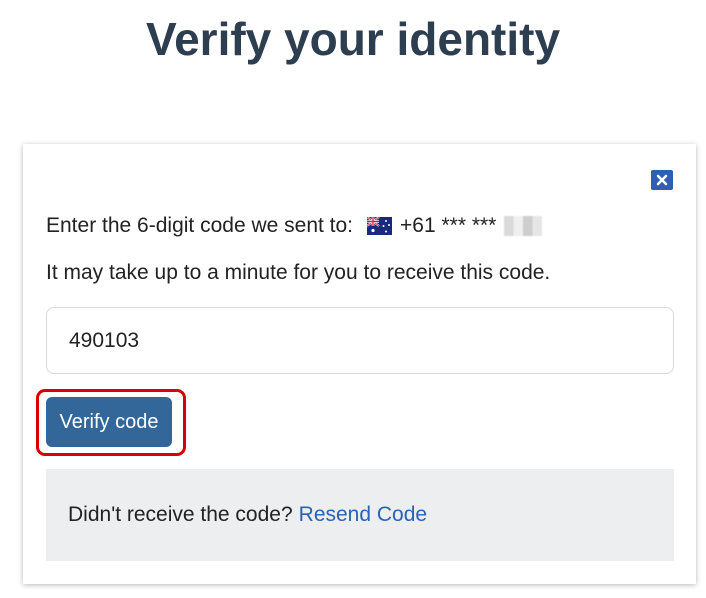 The width and height of the screenshot is (706, 598). What do you see at coordinates (380, 226) in the screenshot?
I see `australia-flag-icon` at bounding box center [380, 226].